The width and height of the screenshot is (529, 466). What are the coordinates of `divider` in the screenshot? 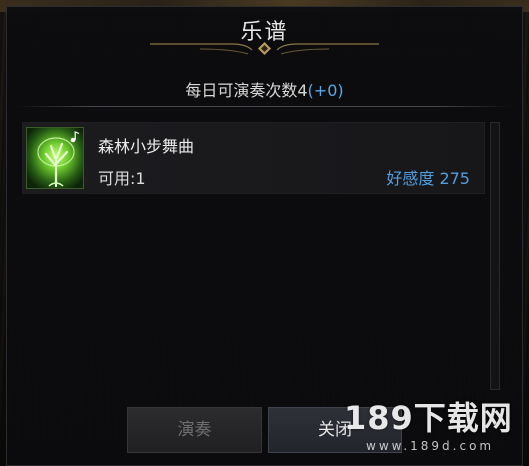 It's located at (264, 106).